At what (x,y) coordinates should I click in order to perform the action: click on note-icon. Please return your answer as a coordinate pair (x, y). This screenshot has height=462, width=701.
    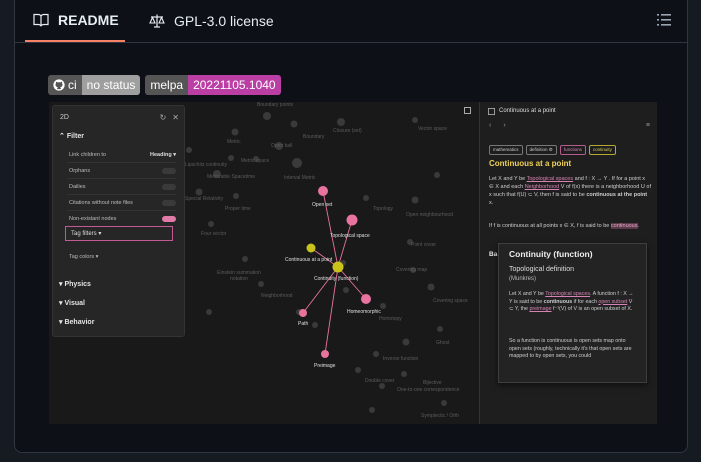
    Looking at the image, I should click on (491, 111).